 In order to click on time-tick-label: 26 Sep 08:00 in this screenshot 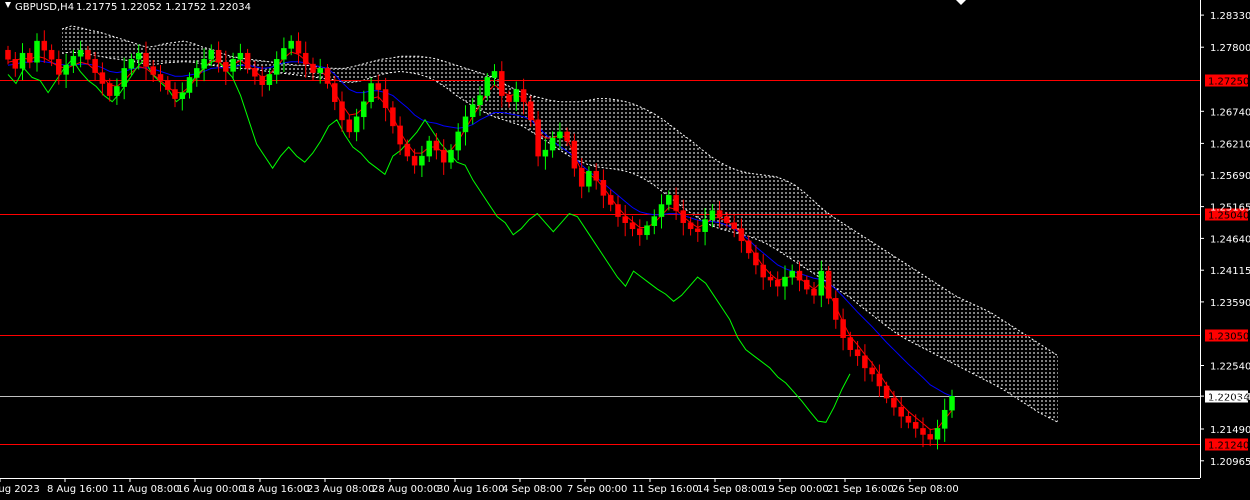, I will do `click(925, 489)`.